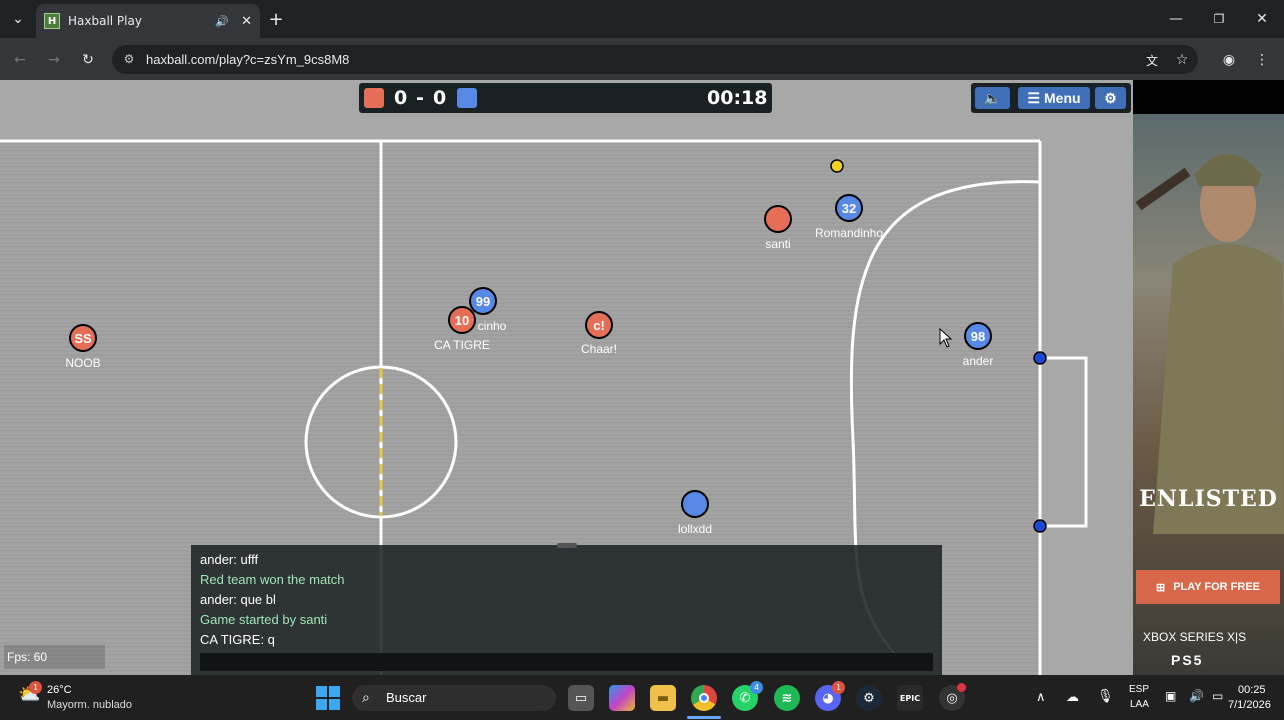 This screenshot has height=720, width=1284. Describe the element at coordinates (246, 21) in the screenshot. I see `tab-close-icon: ✕` at that location.